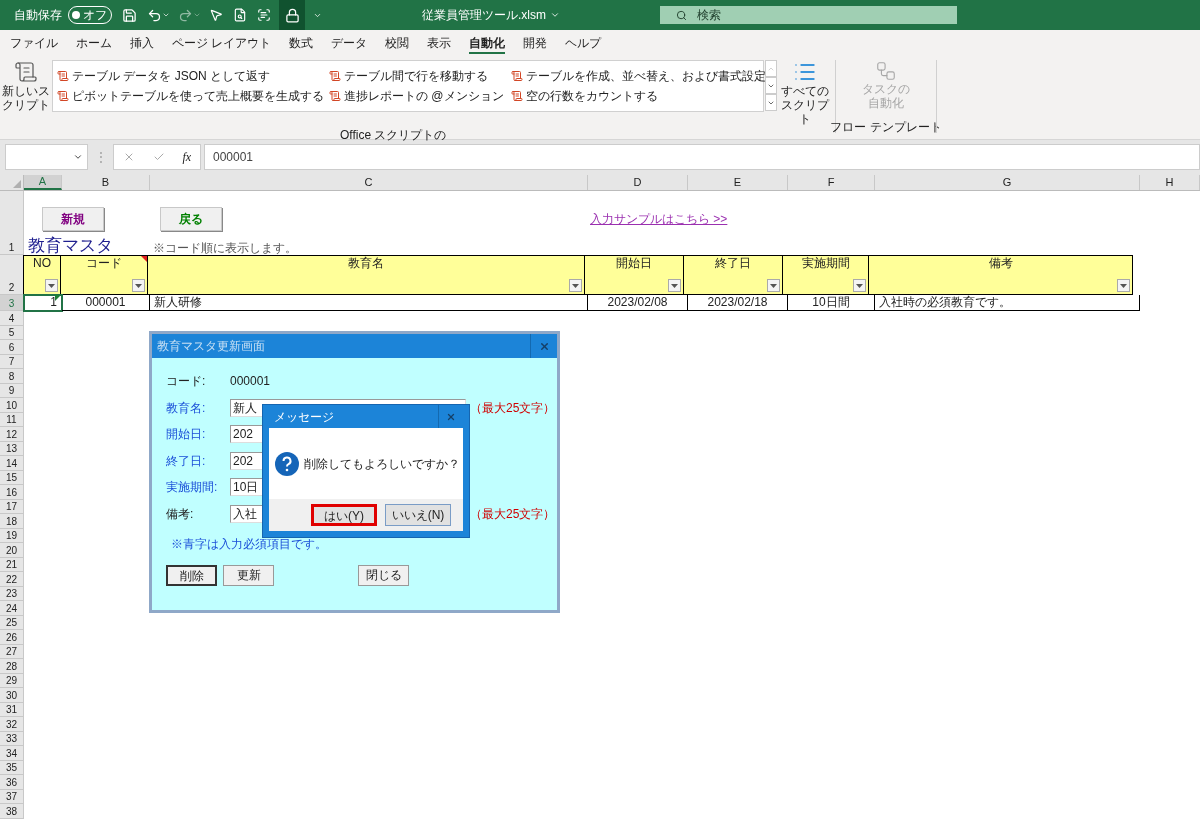 The height and width of the screenshot is (836, 1200). I want to click on message-button: はい(Y), so click(344, 515).